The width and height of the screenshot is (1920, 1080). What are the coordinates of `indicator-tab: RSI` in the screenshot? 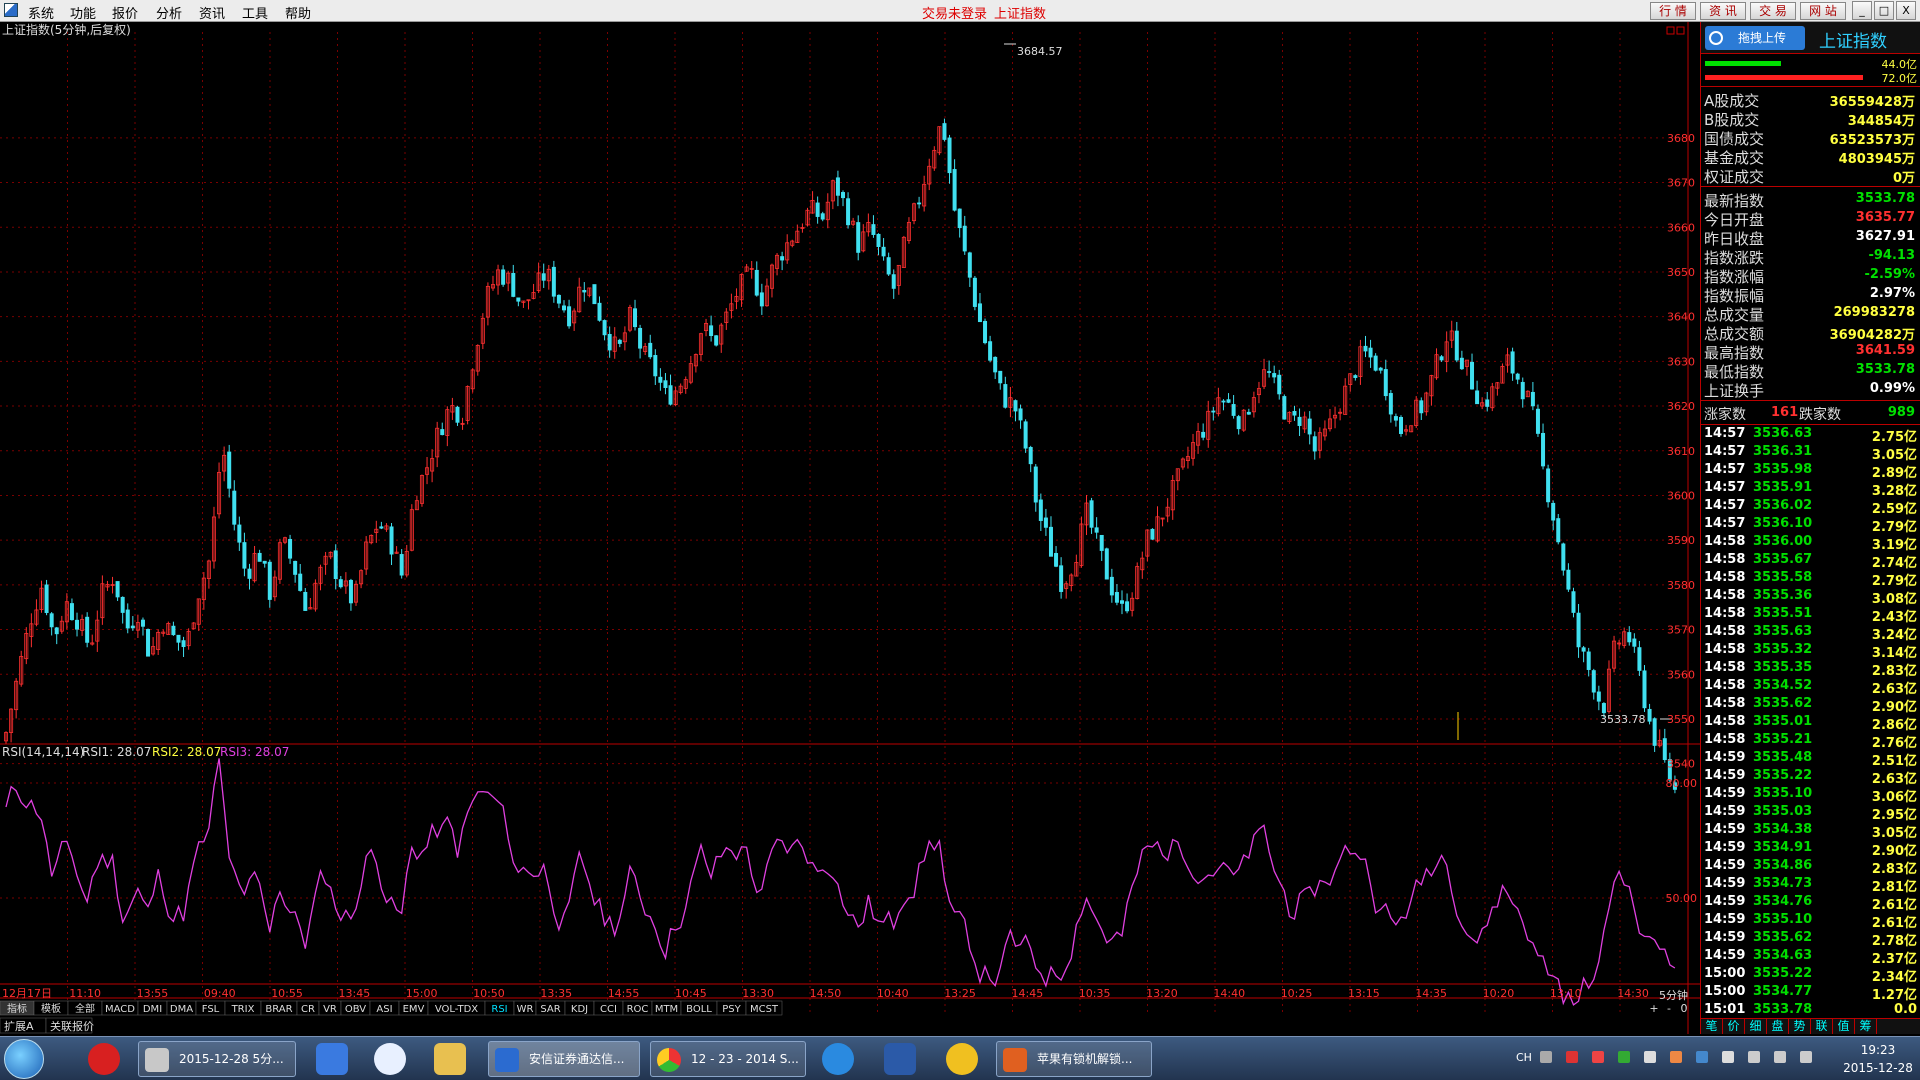 It's located at (499, 1009).